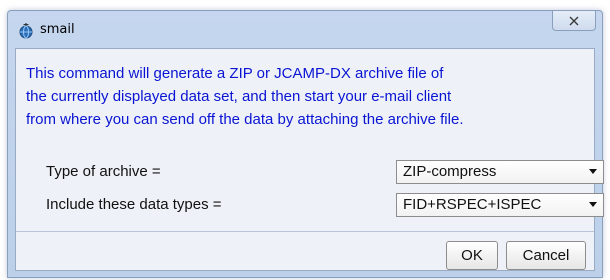 This screenshot has height=280, width=610. What do you see at coordinates (26, 31) in the screenshot?
I see `globe-icon` at bounding box center [26, 31].